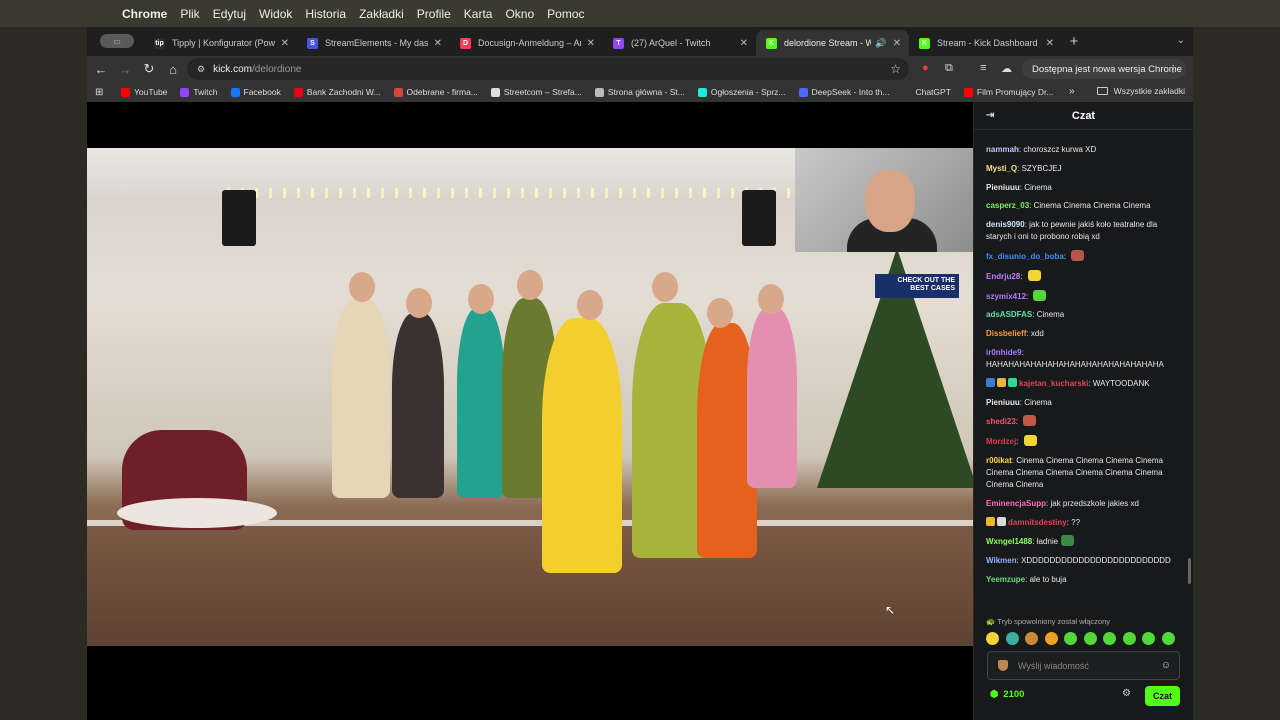 This screenshot has height=720, width=1280. I want to click on chat-username: Endrju28, so click(1003, 276).